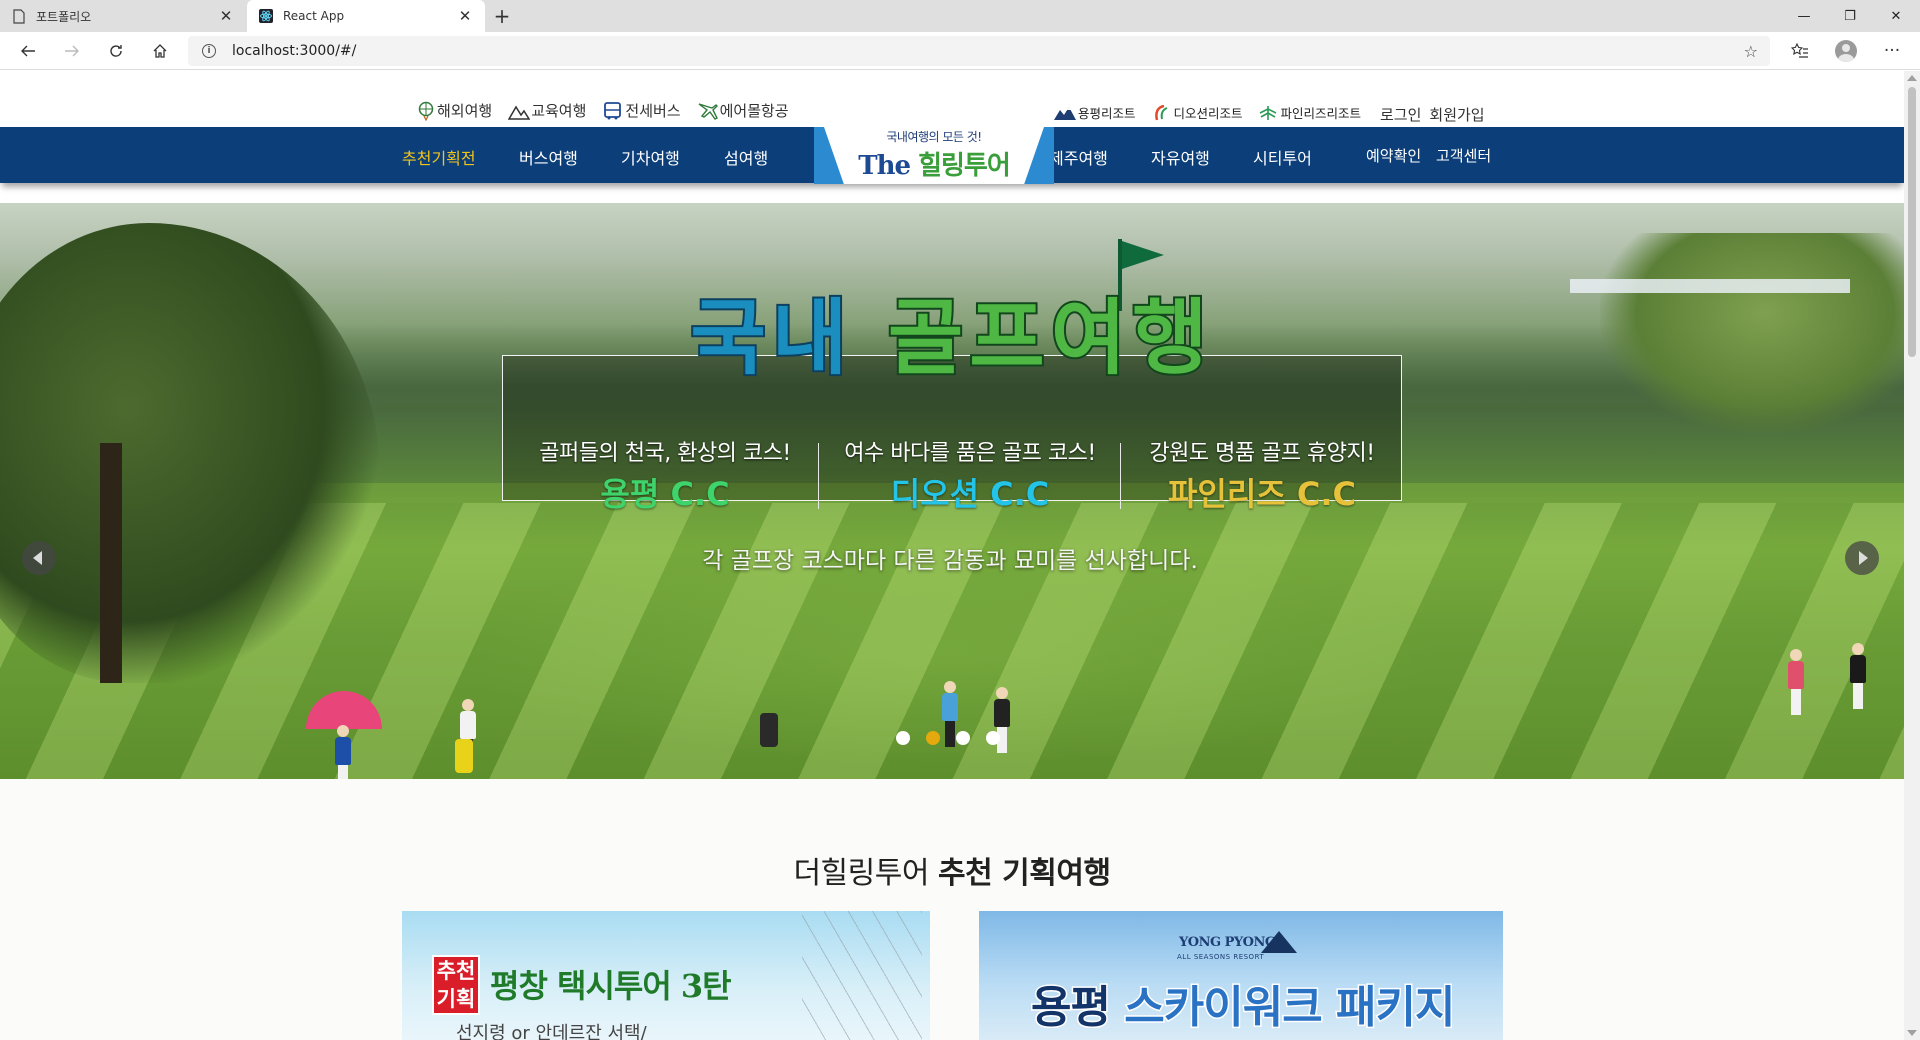 The image size is (1920, 1040). Describe the element at coordinates (1912, 78) in the screenshot. I see `scroll-up-arrow-icon` at that location.